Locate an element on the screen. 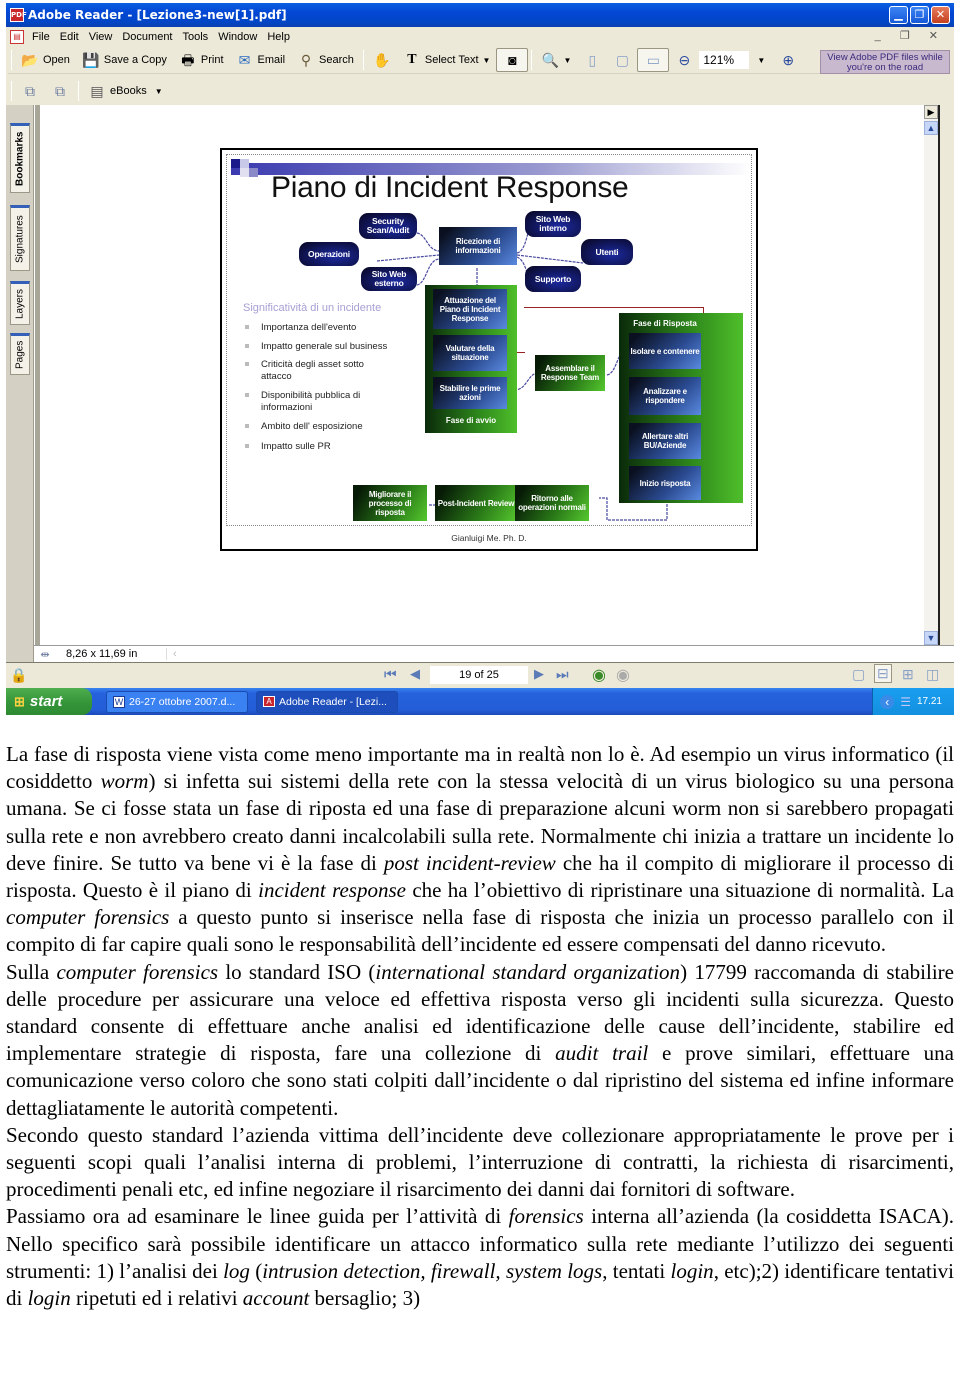 This screenshot has height=1394, width=960. print-button: 🖶 Print is located at coordinates (201, 60).